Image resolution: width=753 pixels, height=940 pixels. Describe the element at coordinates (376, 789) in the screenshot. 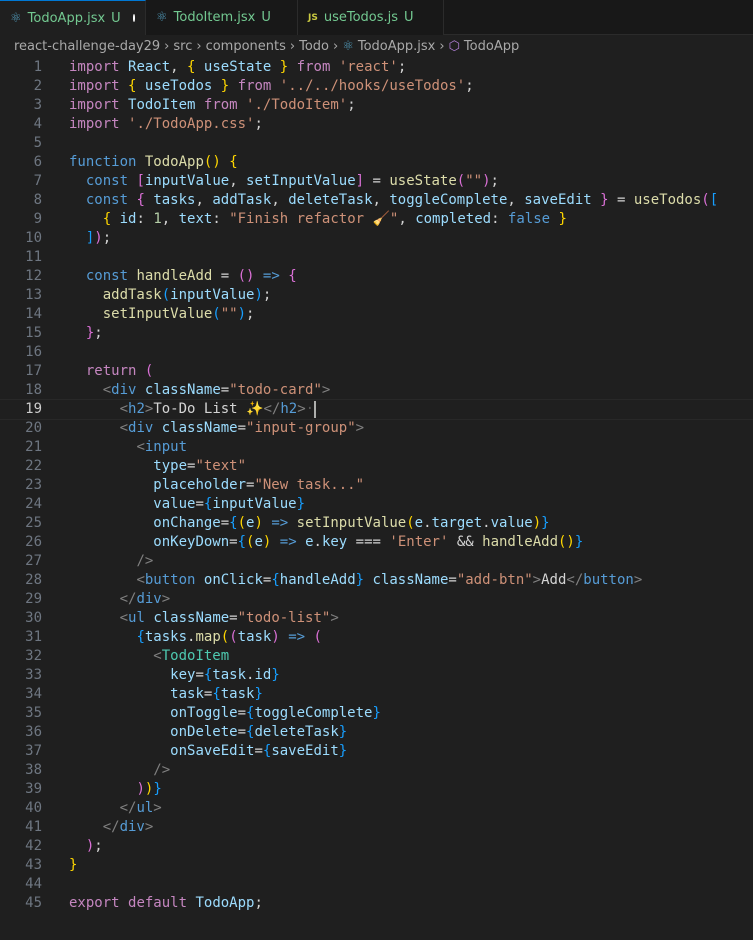

I see `code-line: 39 ))}` at that location.